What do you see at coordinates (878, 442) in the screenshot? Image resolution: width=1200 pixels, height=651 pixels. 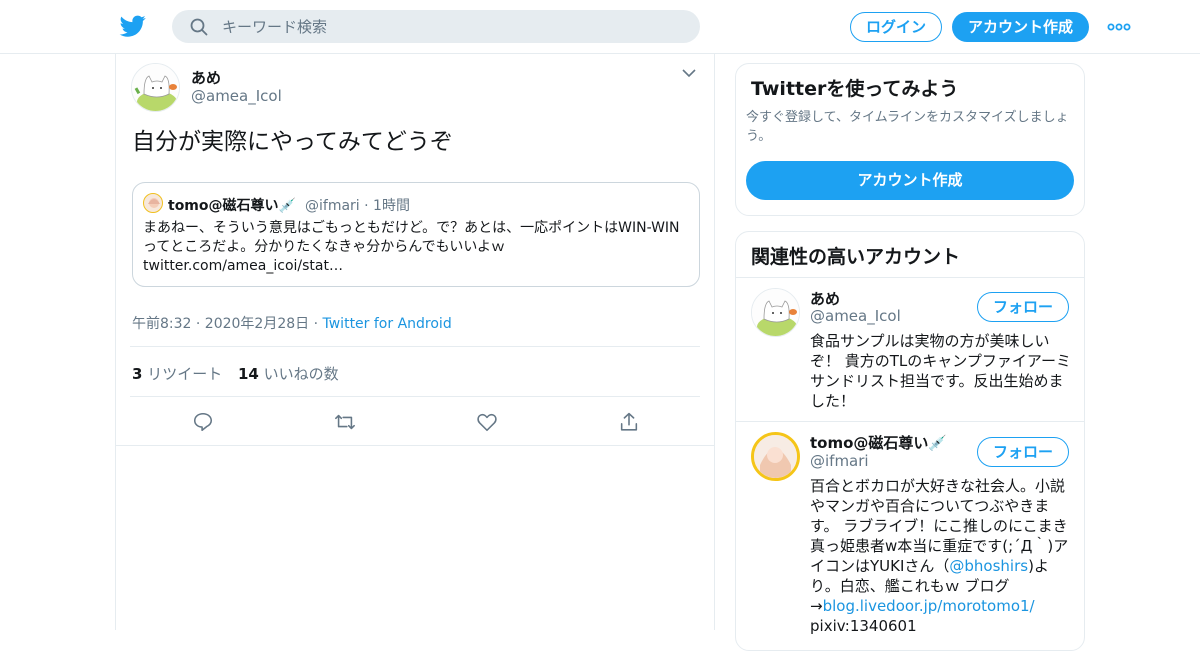 I see `account-name: tomo@磁石尊い💉` at bounding box center [878, 442].